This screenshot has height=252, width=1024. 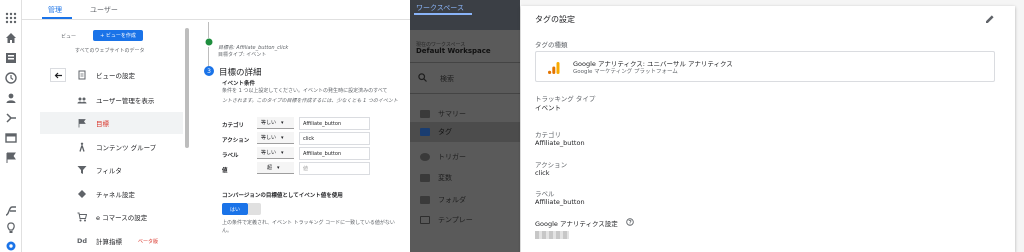 What do you see at coordinates (115, 76) in the screenshot?
I see `menu-label: ビューの設定` at bounding box center [115, 76].